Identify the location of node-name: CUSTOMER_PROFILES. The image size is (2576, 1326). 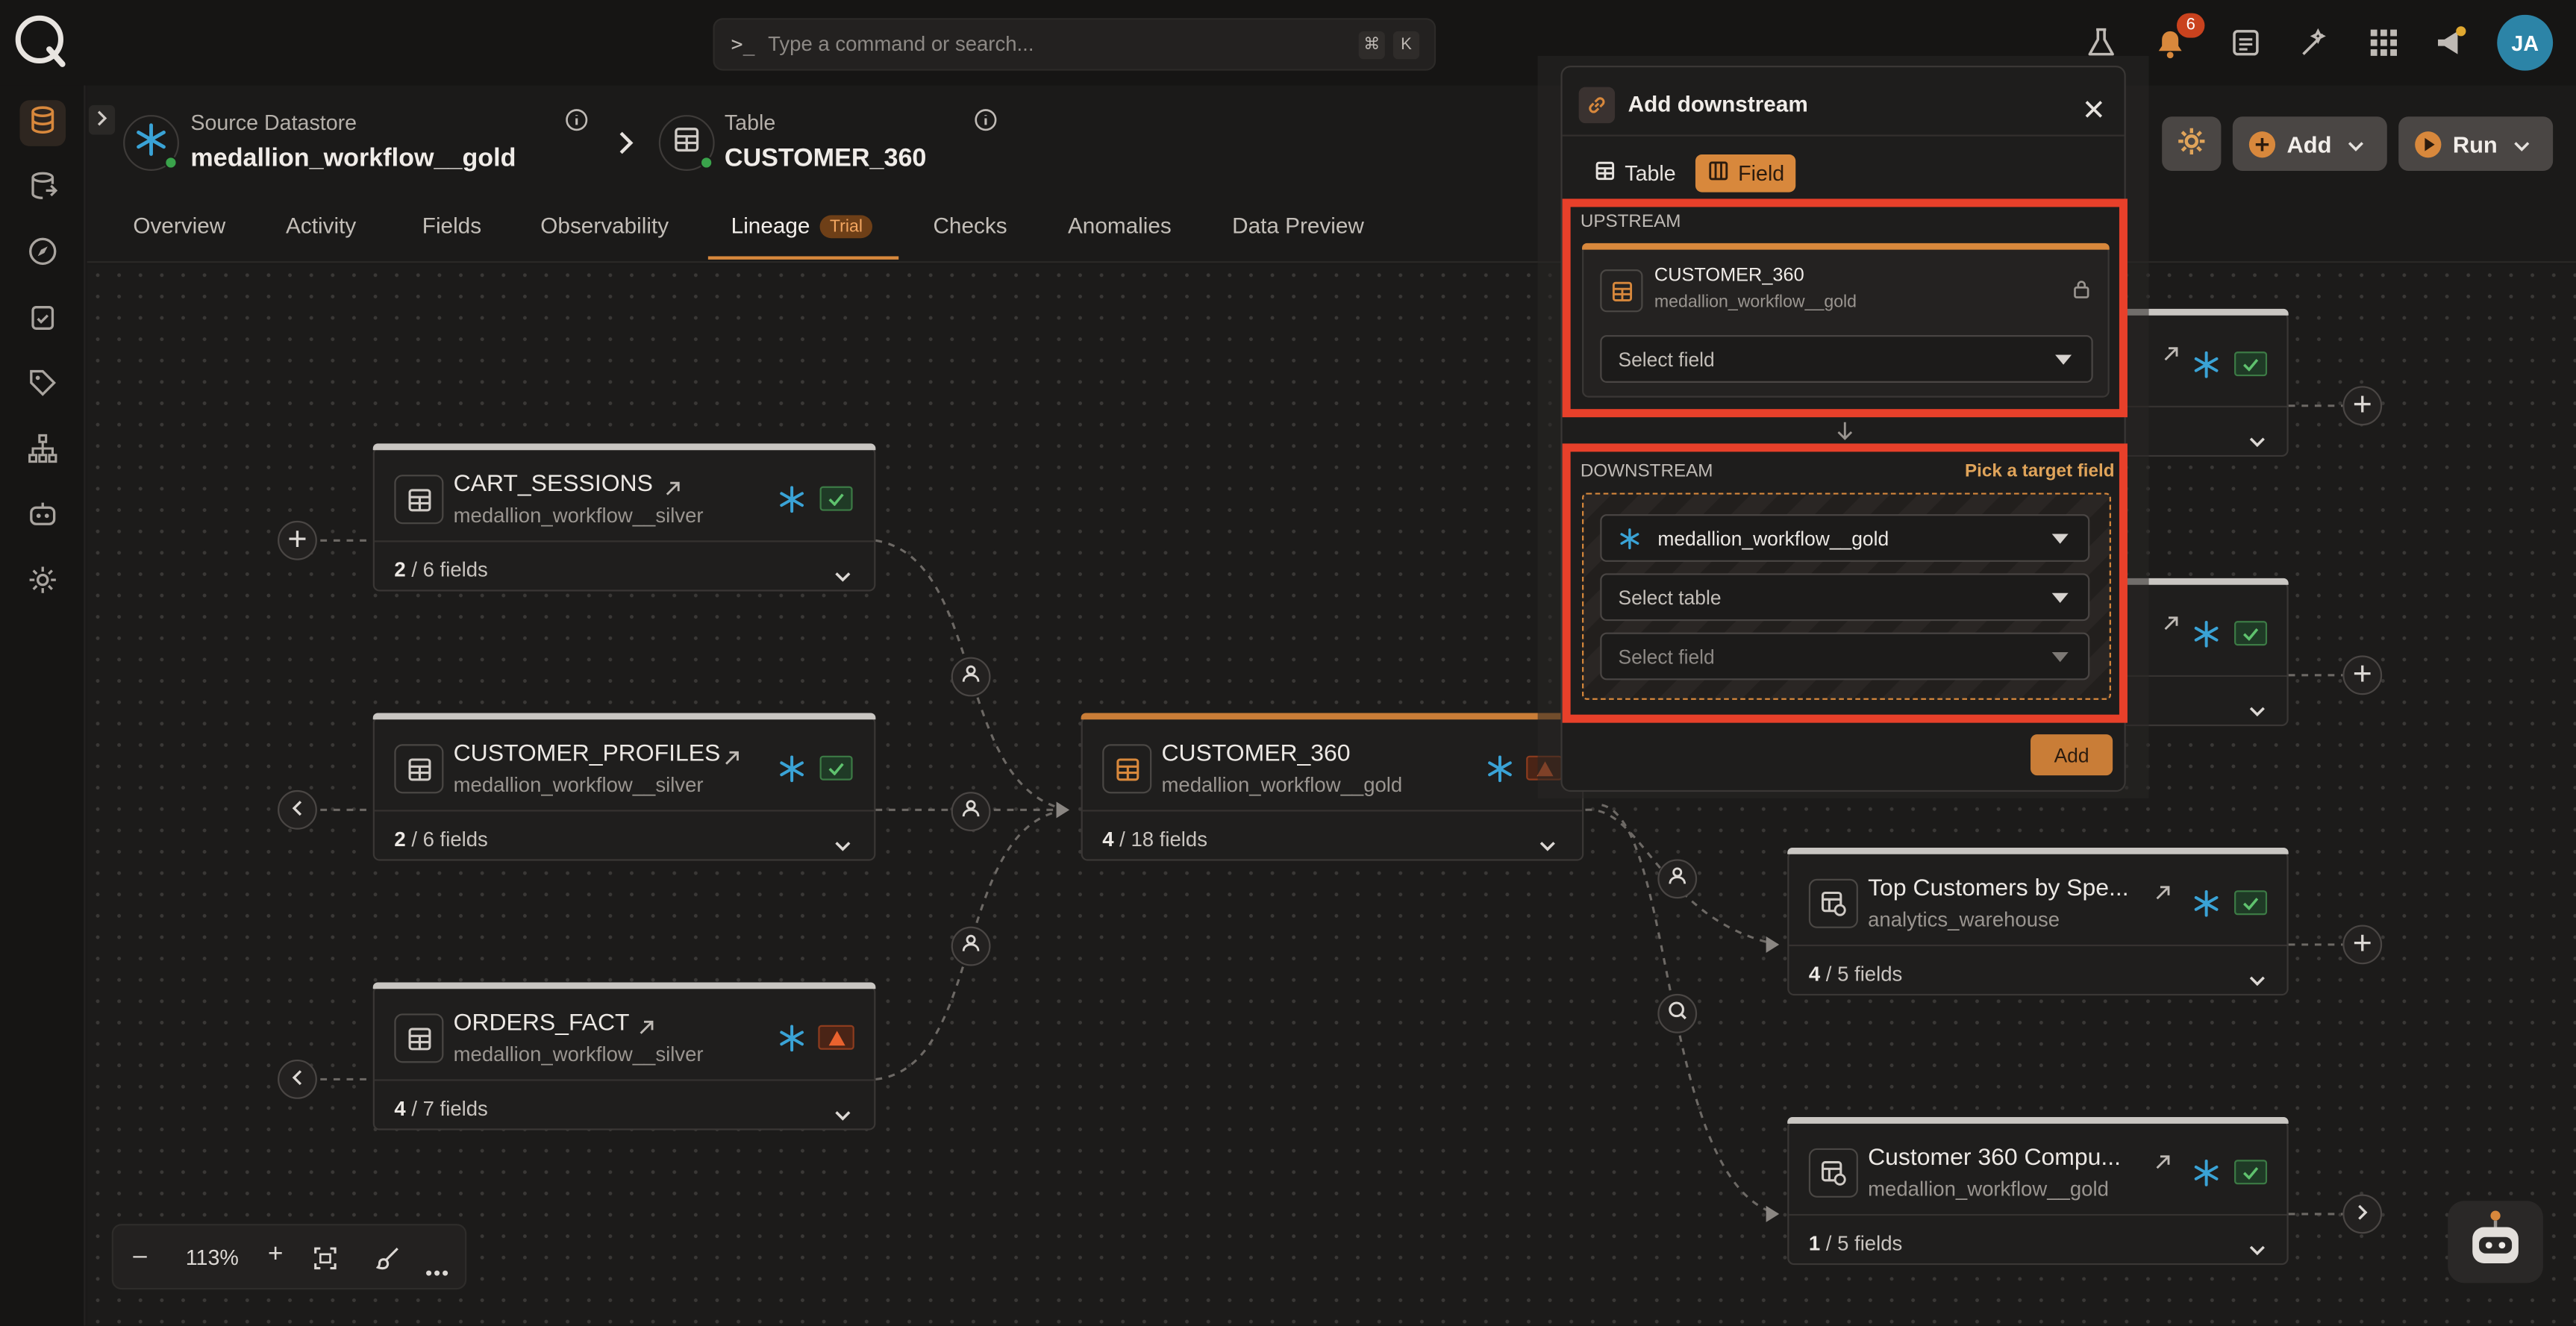
(587, 754).